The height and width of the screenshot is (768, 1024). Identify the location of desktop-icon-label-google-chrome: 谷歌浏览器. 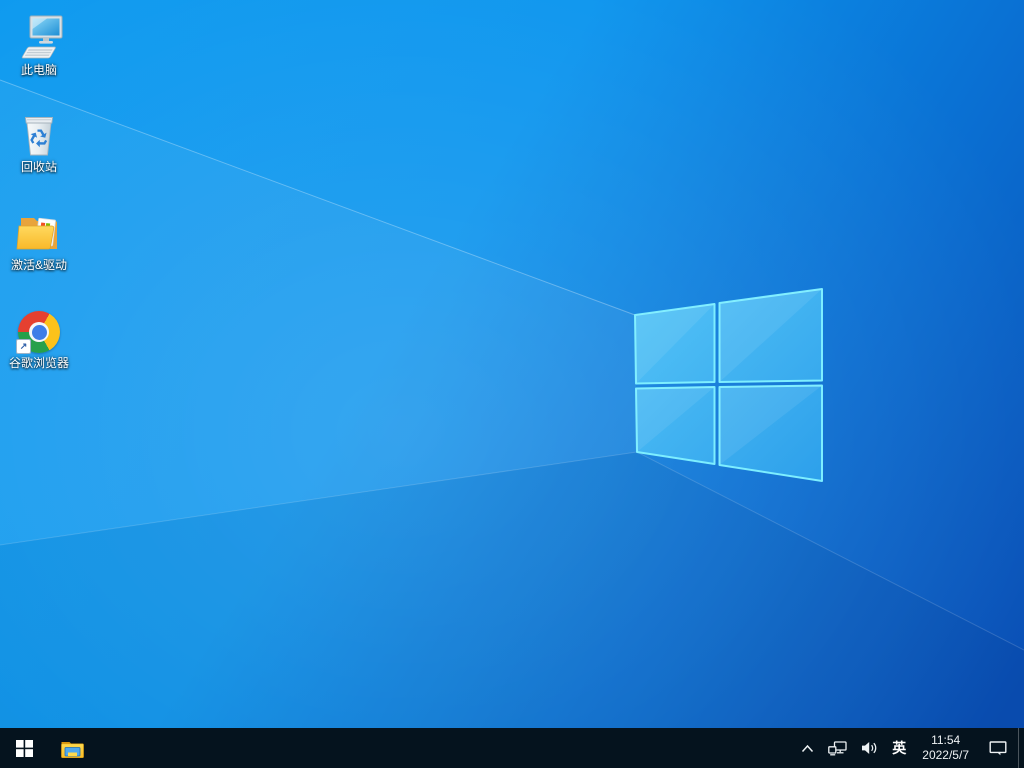
(38, 363).